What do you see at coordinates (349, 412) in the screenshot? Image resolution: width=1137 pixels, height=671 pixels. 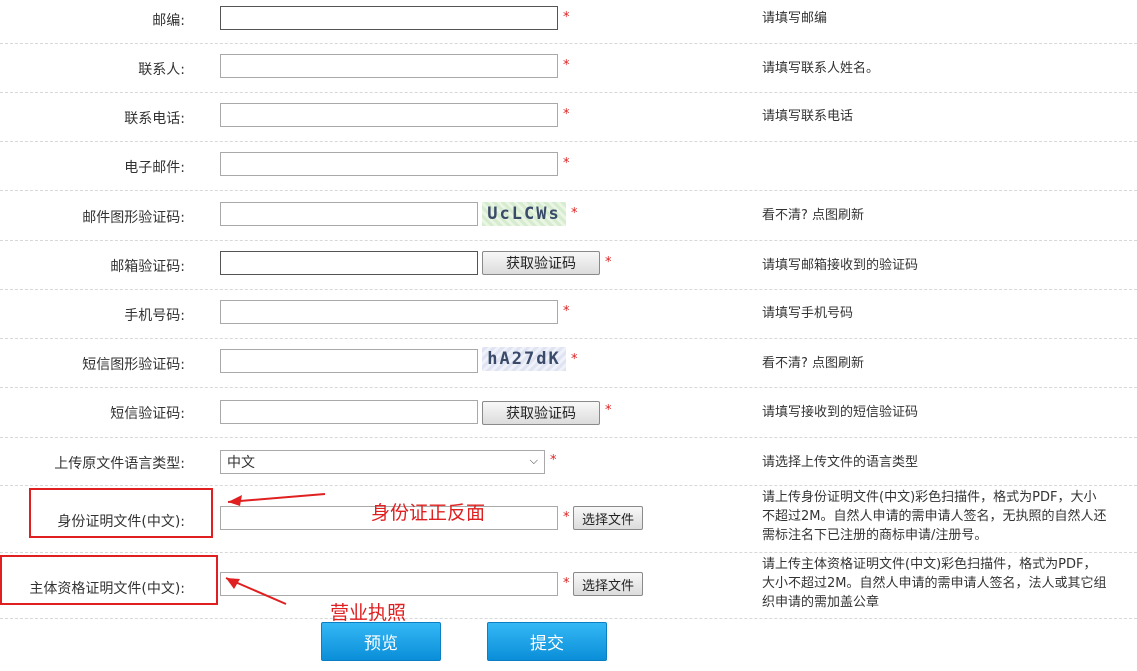 I see `sms-code-input` at bounding box center [349, 412].